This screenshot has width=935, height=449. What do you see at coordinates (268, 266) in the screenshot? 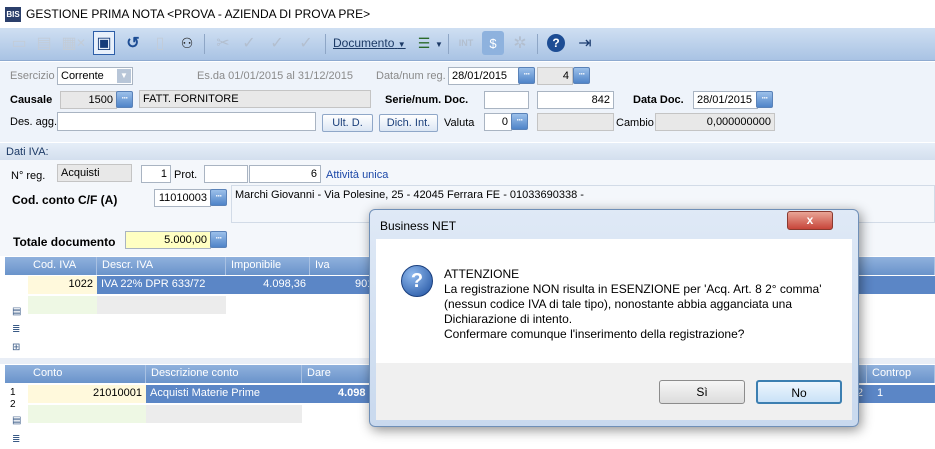
I see `iva-col-imponibile: Imponibile` at bounding box center [268, 266].